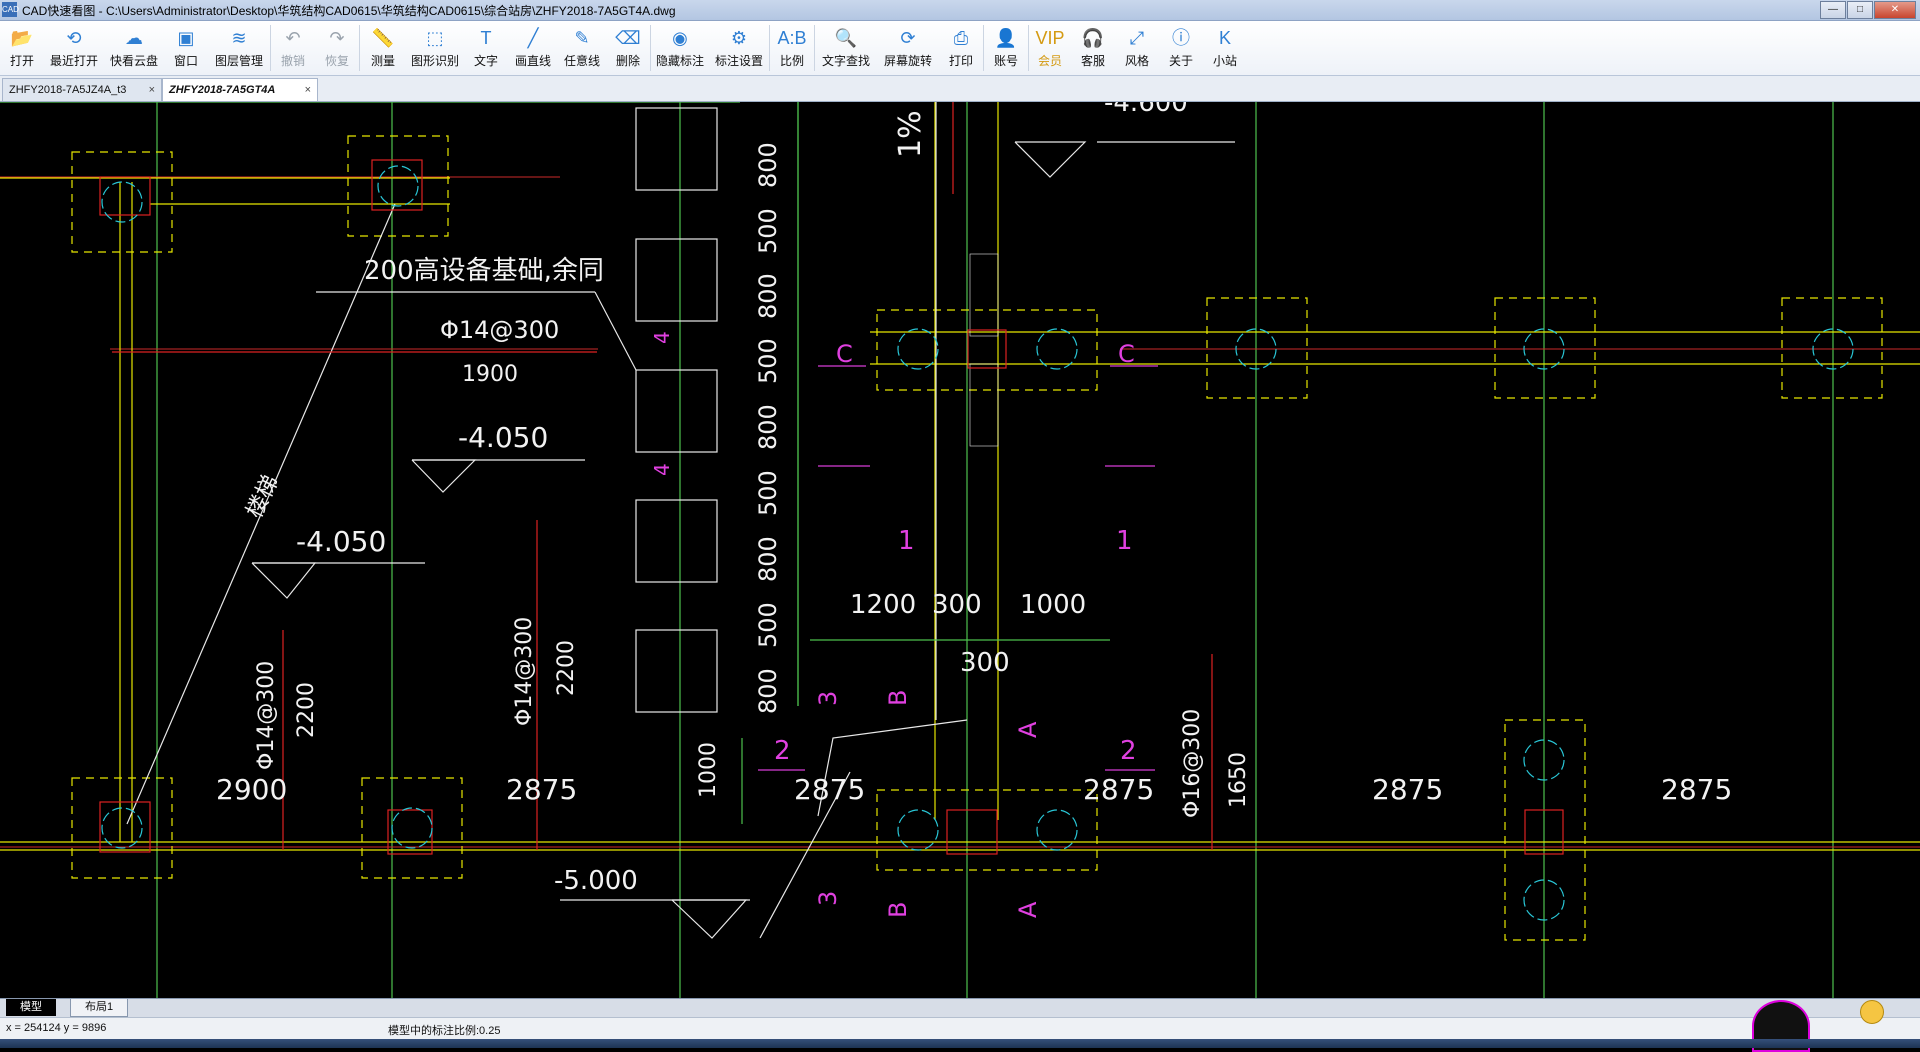  What do you see at coordinates (844, 354) in the screenshot?
I see `section-mark-c-left: C` at bounding box center [844, 354].